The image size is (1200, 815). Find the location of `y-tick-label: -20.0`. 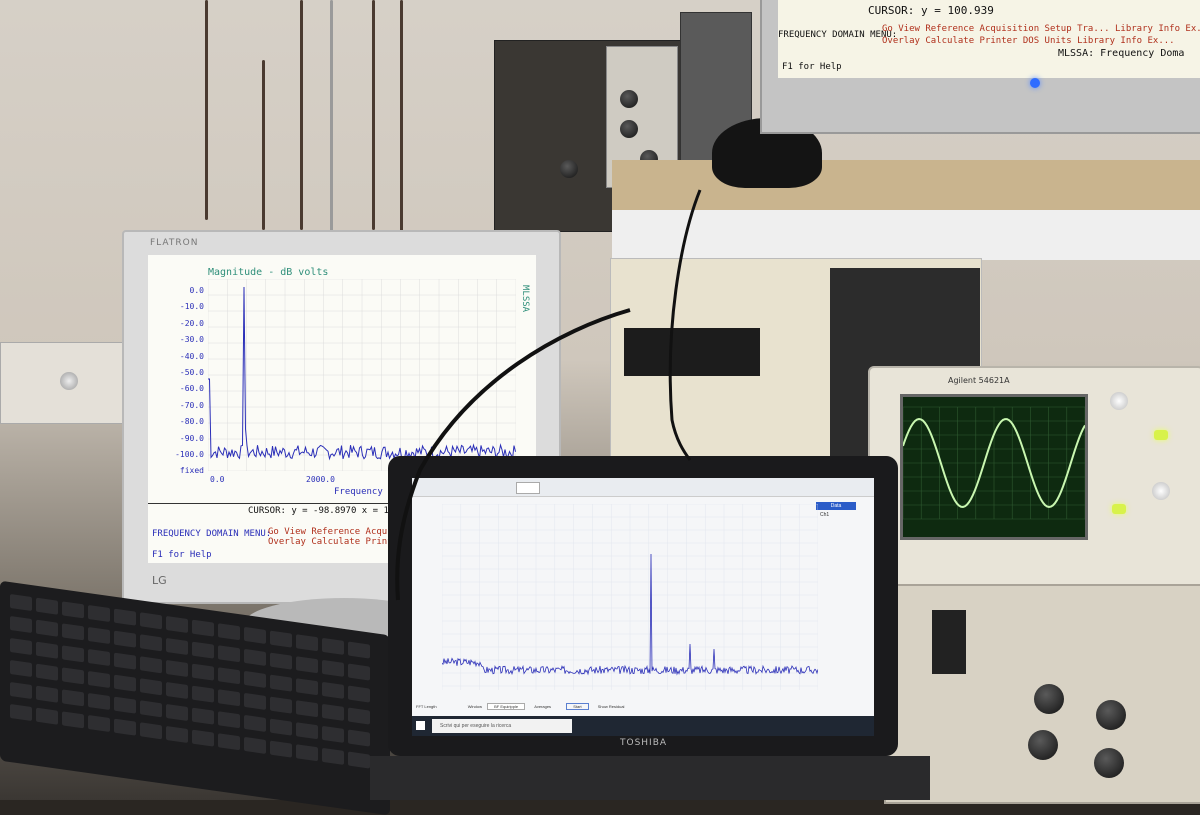

y-tick-label: -20.0 is located at coordinates (191, 323).